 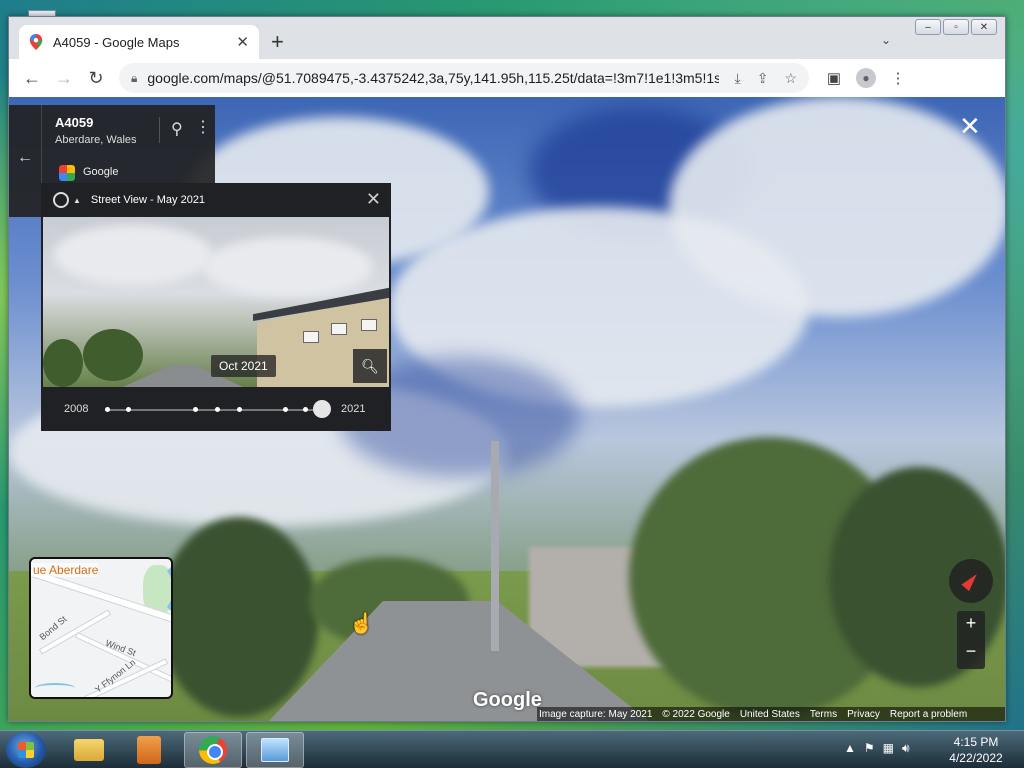 What do you see at coordinates (61, 200) in the screenshot?
I see `history-clock-icon` at bounding box center [61, 200].